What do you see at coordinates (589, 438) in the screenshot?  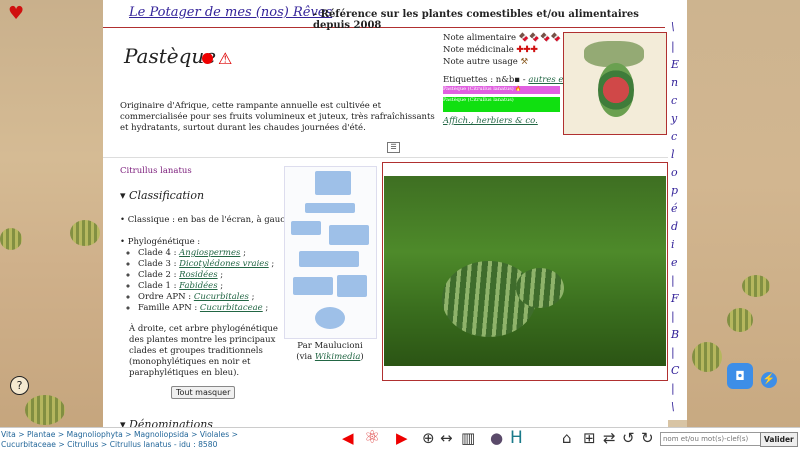 I see `sitemap-icon: ⊞` at bounding box center [589, 438].